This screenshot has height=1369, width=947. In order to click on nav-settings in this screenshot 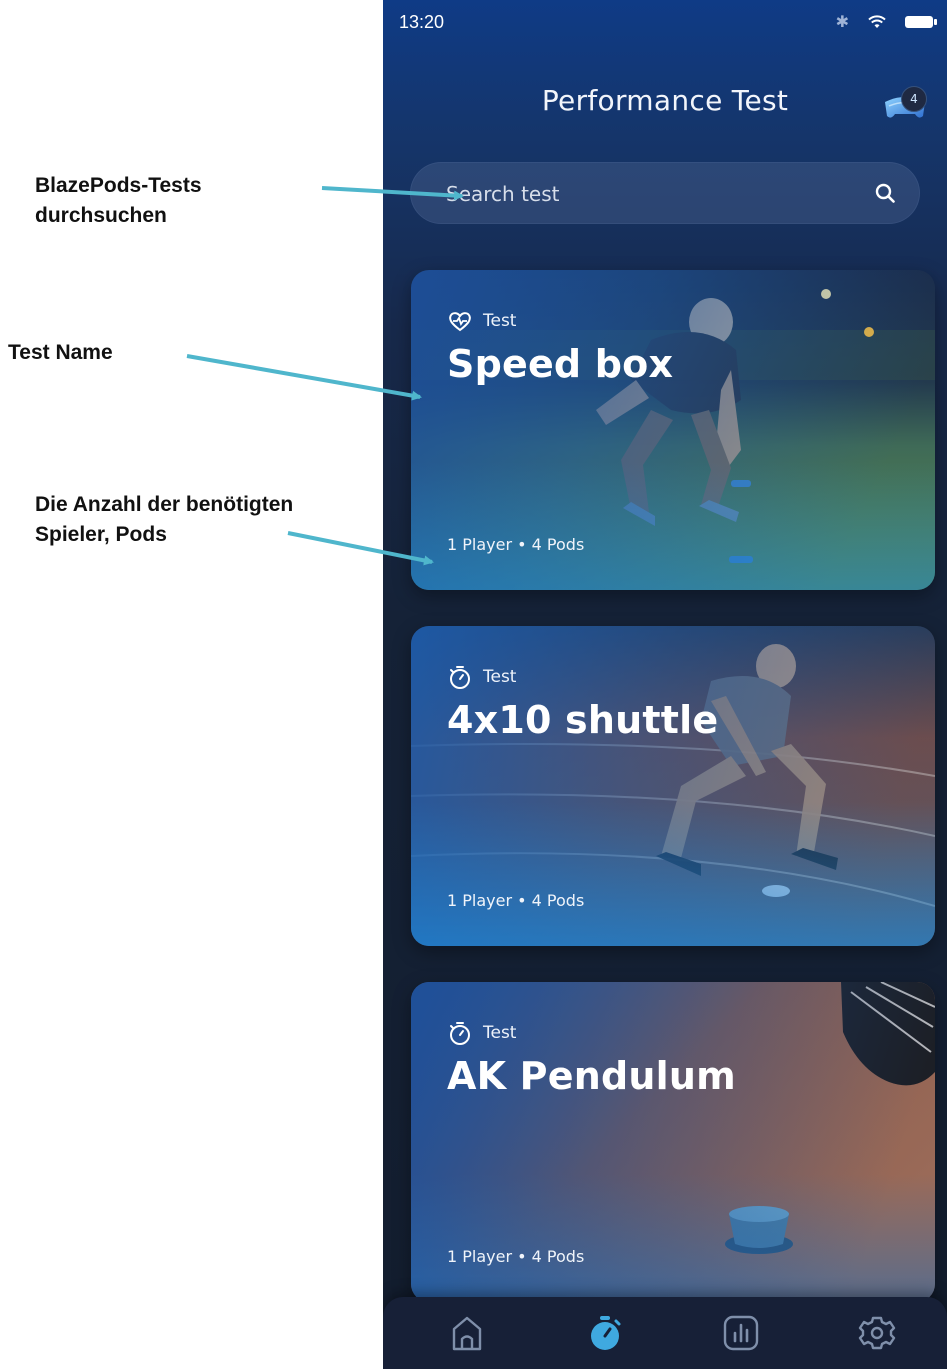, I will do `click(877, 1333)`.